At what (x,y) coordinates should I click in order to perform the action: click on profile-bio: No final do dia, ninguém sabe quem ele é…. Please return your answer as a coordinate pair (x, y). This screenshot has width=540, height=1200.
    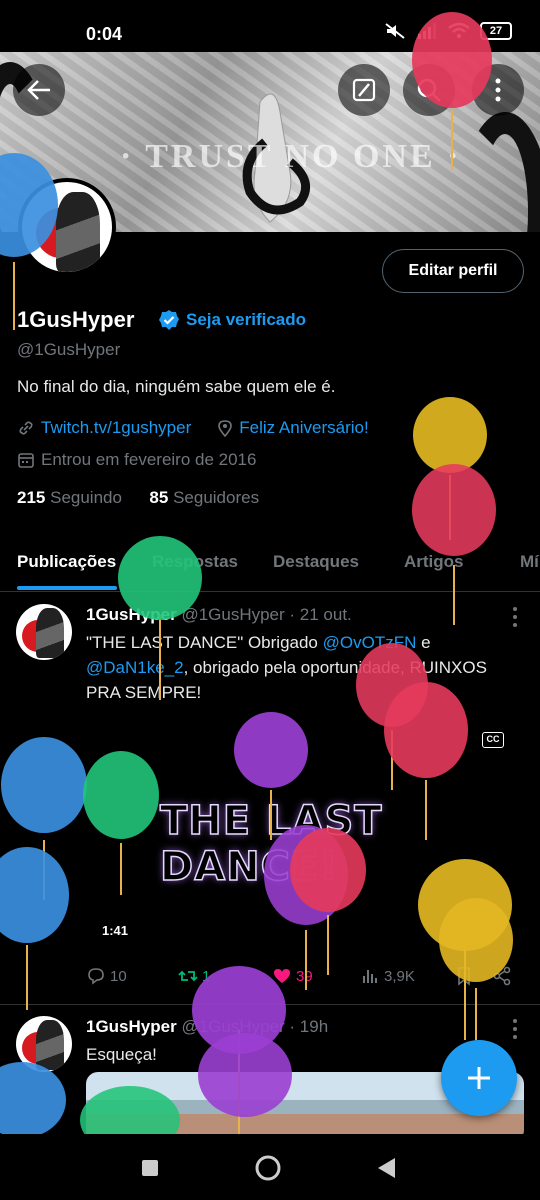
    Looking at the image, I should click on (176, 386).